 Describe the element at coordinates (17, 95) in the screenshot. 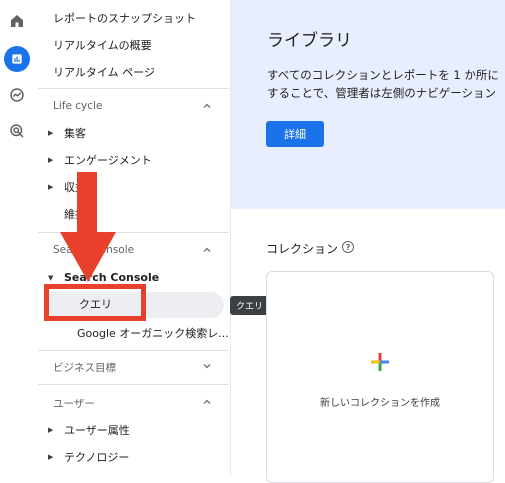

I see `explore-icon` at that location.